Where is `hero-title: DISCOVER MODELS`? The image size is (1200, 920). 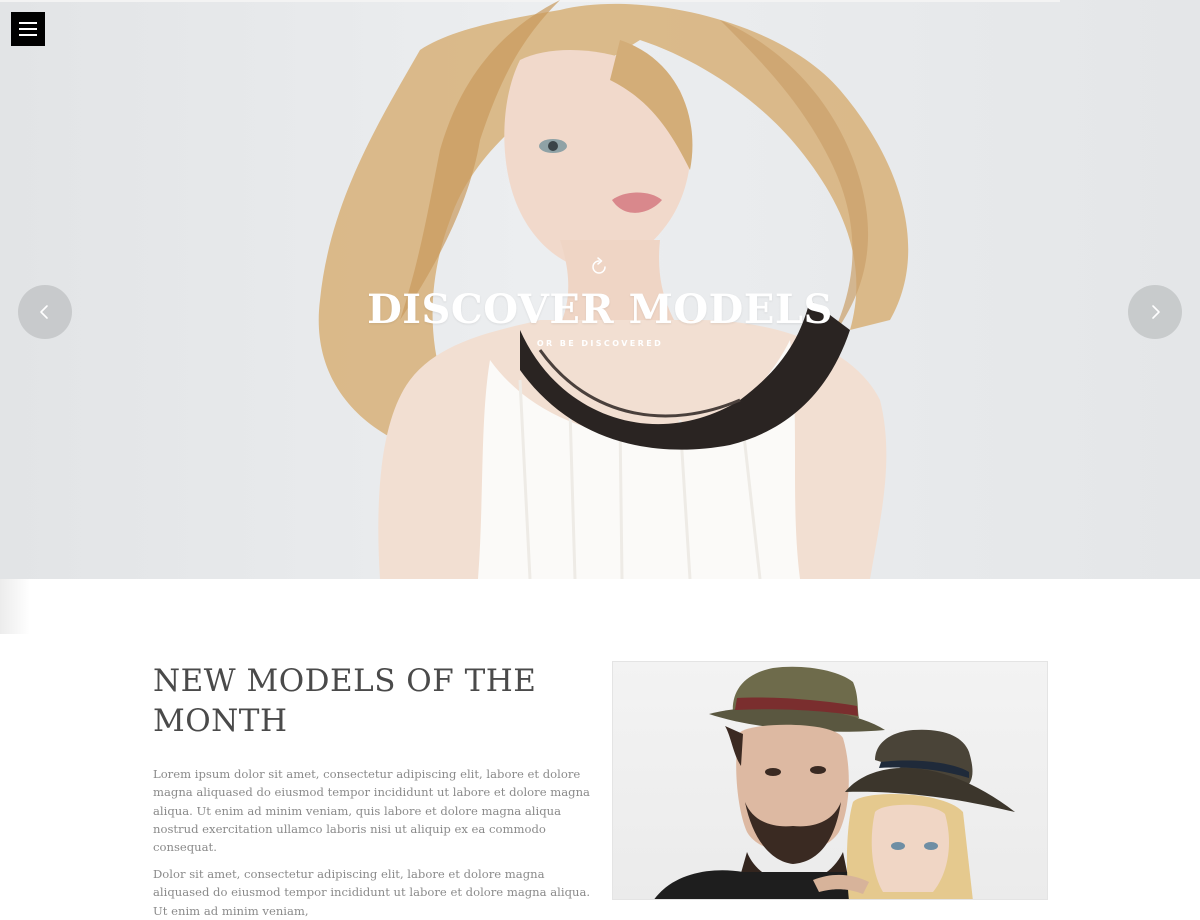
hero-title: DISCOVER MODELS is located at coordinates (600, 309).